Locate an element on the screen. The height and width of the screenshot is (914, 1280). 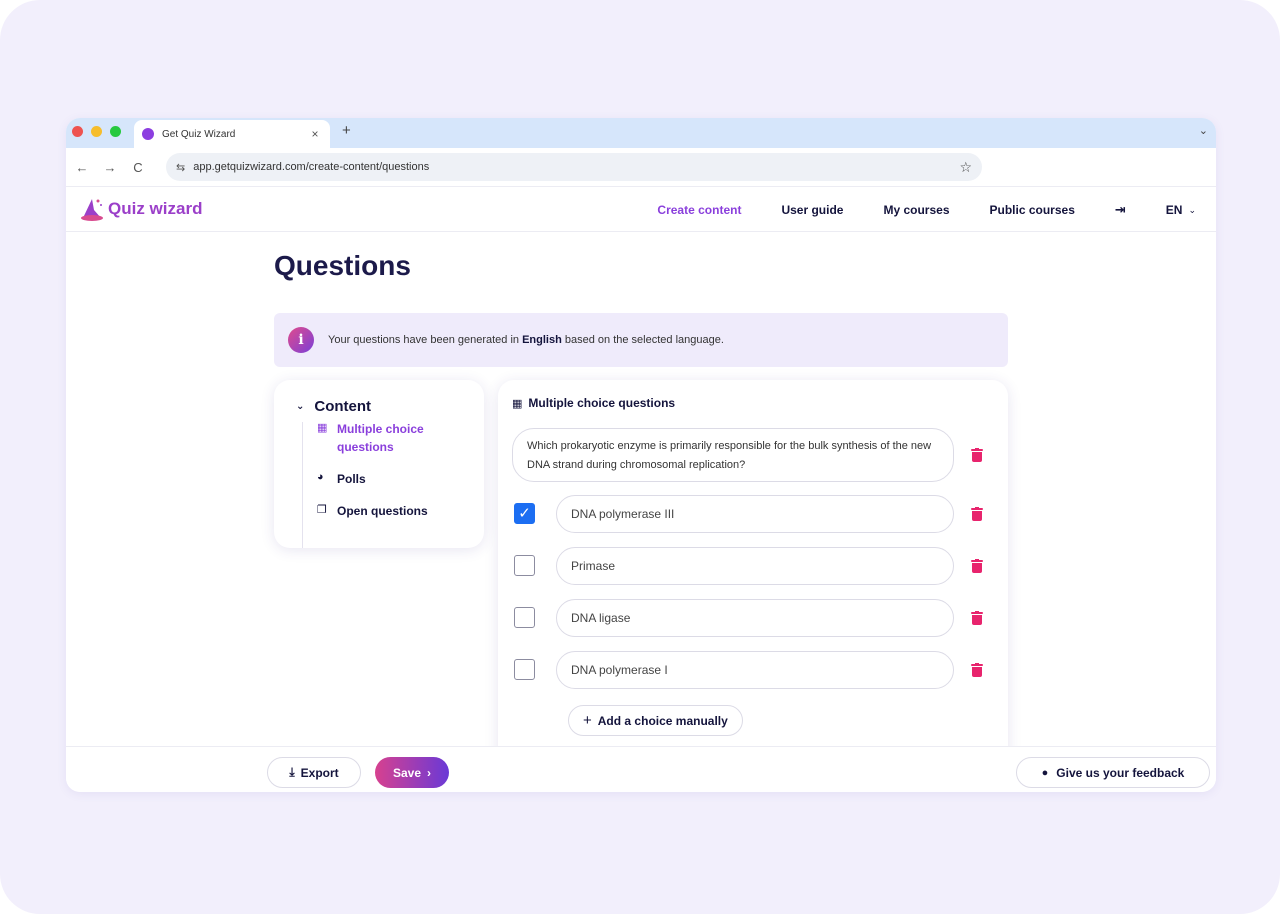
choice-checkbox: ✓ is located at coordinates (524, 513).